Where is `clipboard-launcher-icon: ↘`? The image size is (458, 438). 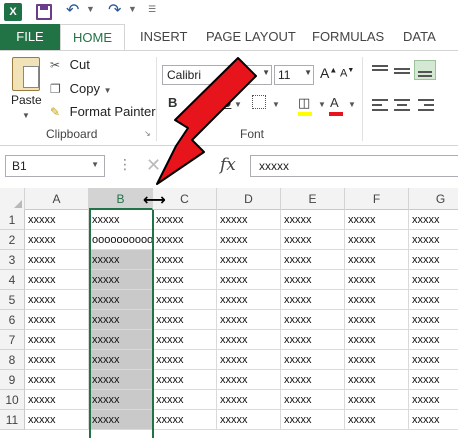 clipboard-launcher-icon: ↘ is located at coordinates (147, 133).